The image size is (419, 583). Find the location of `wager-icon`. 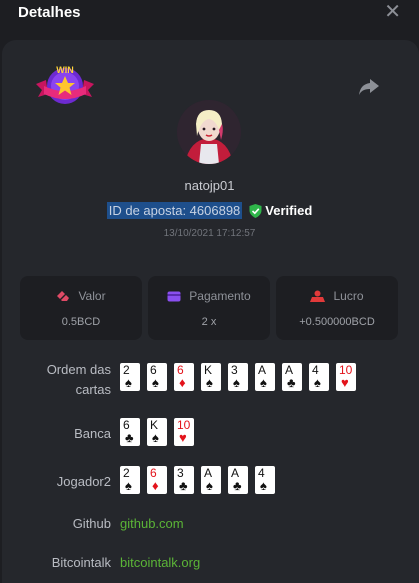

wager-icon is located at coordinates (63, 296).